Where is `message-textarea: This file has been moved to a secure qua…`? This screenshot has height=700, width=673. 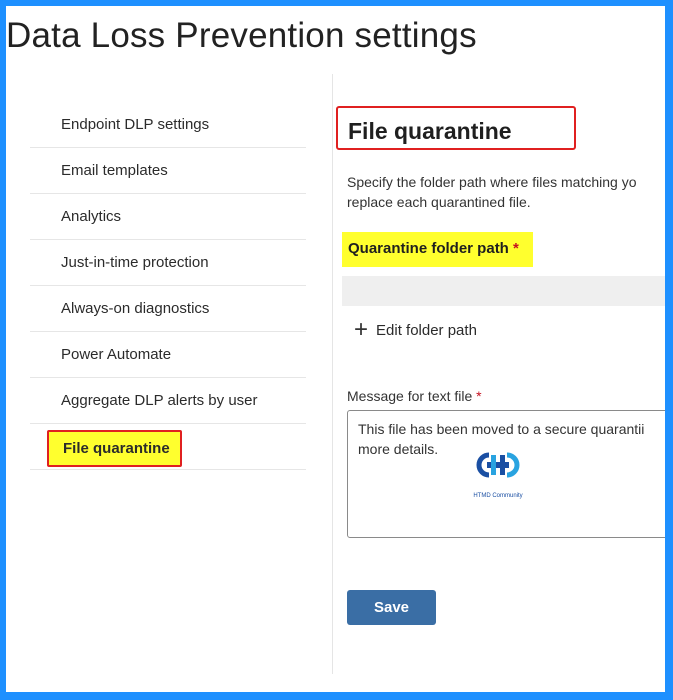 message-textarea: This file has been moved to a secure qua… is located at coordinates (506, 474).